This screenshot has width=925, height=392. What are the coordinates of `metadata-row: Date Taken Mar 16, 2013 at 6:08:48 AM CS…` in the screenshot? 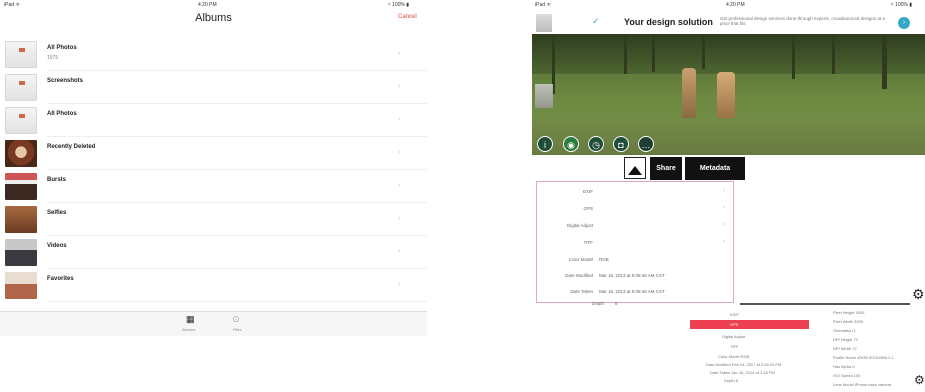 It's located at (635, 292).